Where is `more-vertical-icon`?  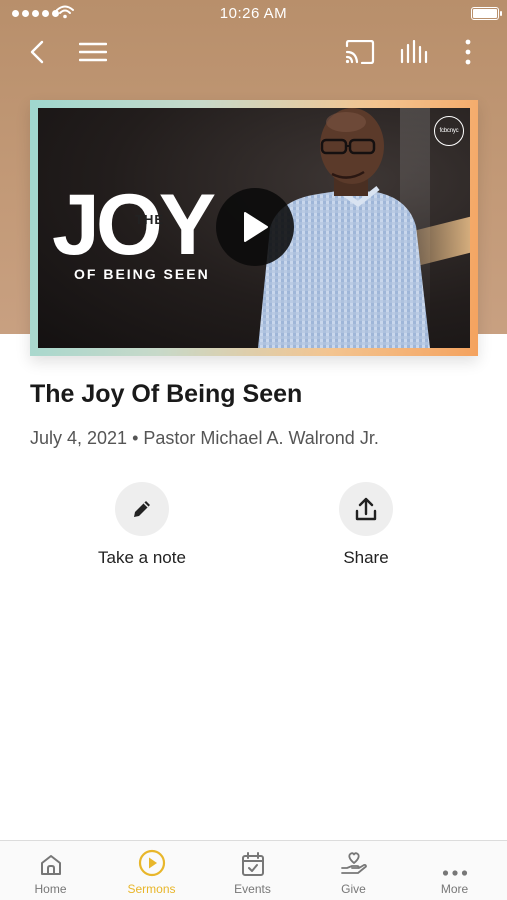 more-vertical-icon is located at coordinates (468, 52).